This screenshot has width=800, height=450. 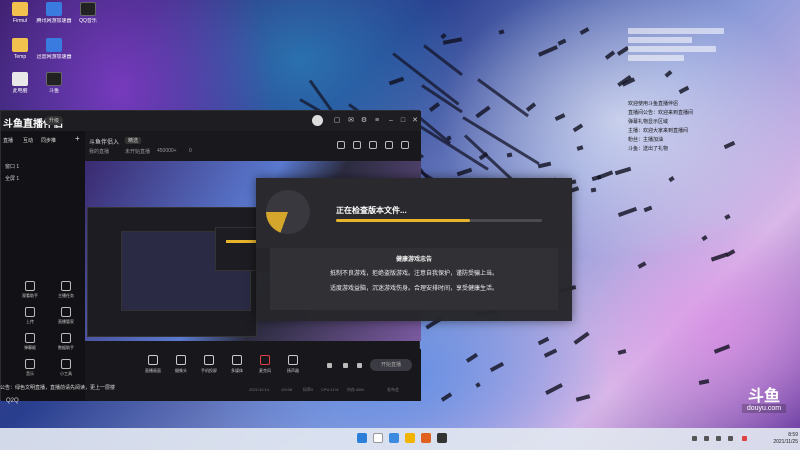 I want to click on tab-interact: 互动, so click(x=28, y=140).